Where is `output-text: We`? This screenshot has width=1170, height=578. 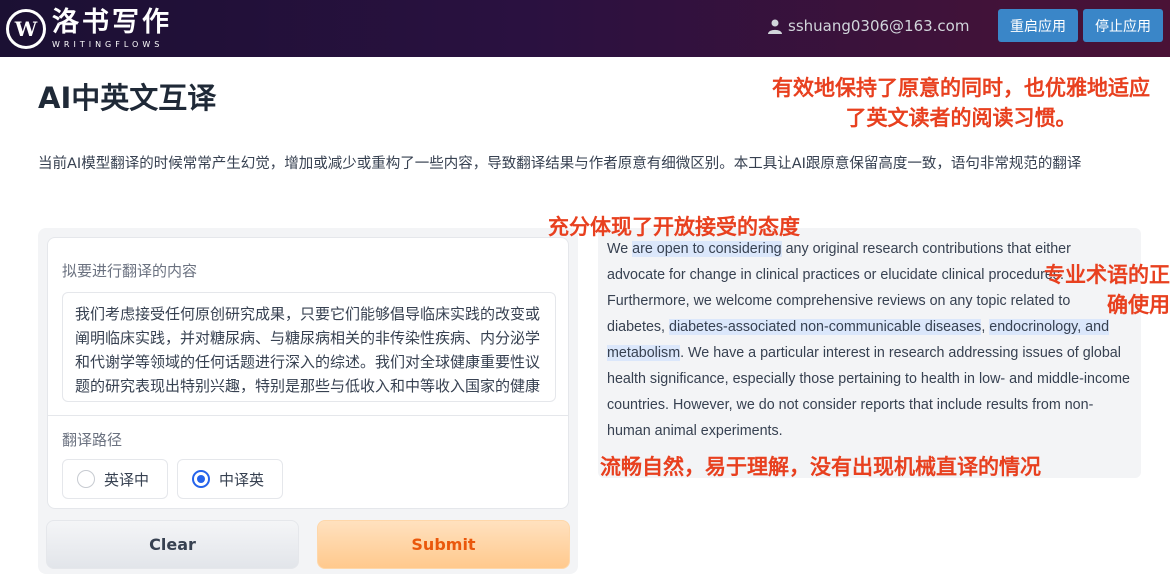 output-text: We is located at coordinates (620, 249).